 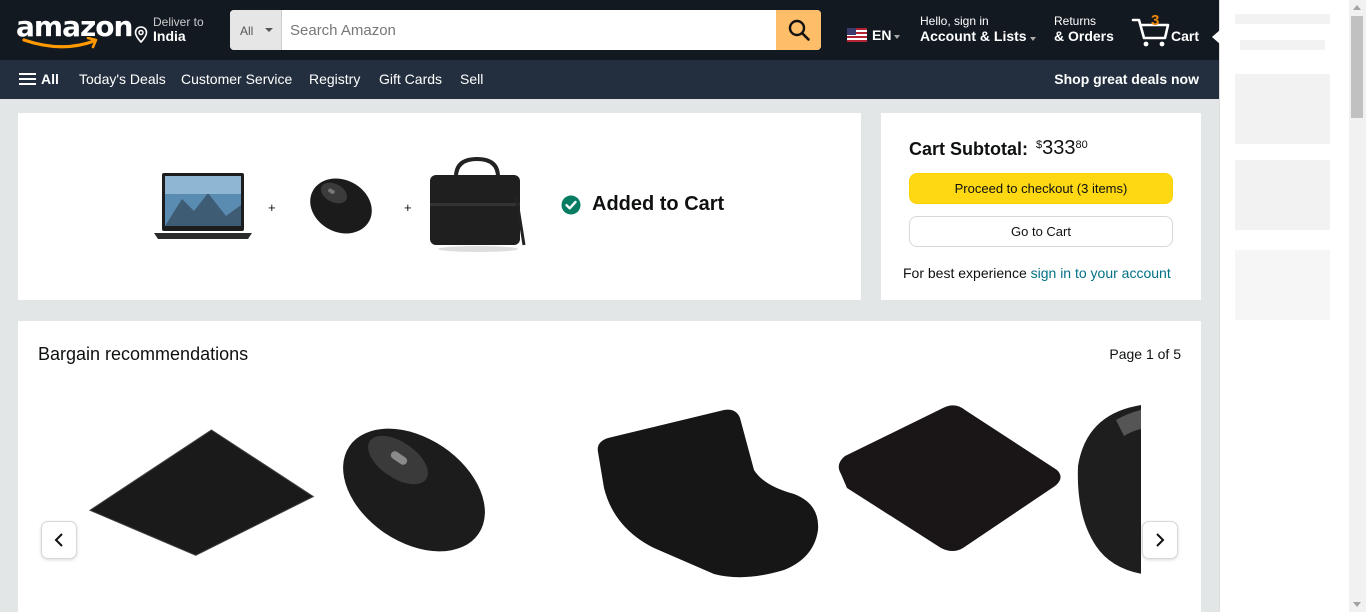 I want to click on added-to-cart-message: Added to Cart, so click(x=642, y=204).